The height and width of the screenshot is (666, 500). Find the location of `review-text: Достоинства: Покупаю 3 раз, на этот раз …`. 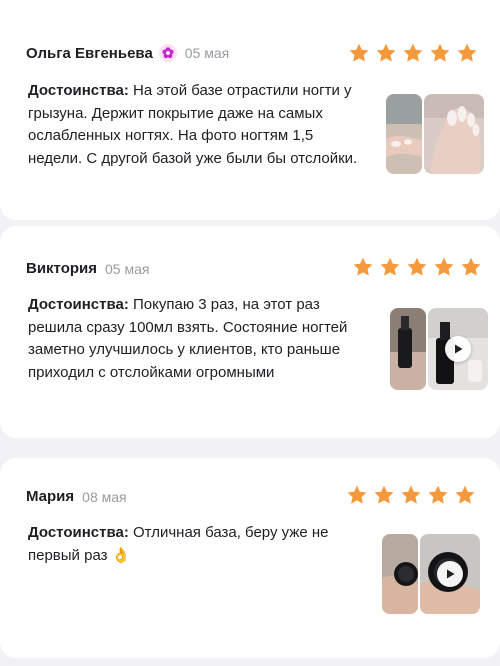

review-text: Достоинства: Покупаю 3 раз, на этот раз … is located at coordinates (198, 339).